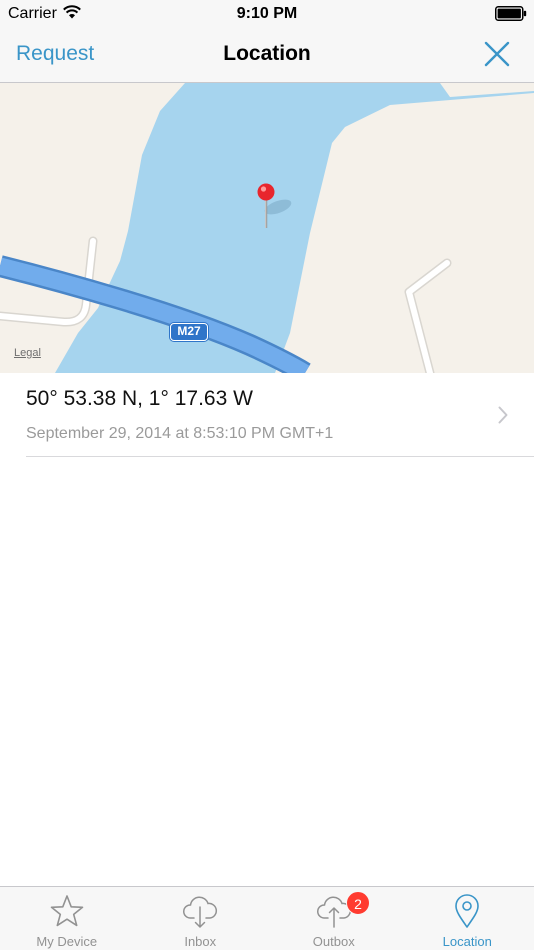  What do you see at coordinates (280, 456) in the screenshot?
I see `row-divider` at bounding box center [280, 456].